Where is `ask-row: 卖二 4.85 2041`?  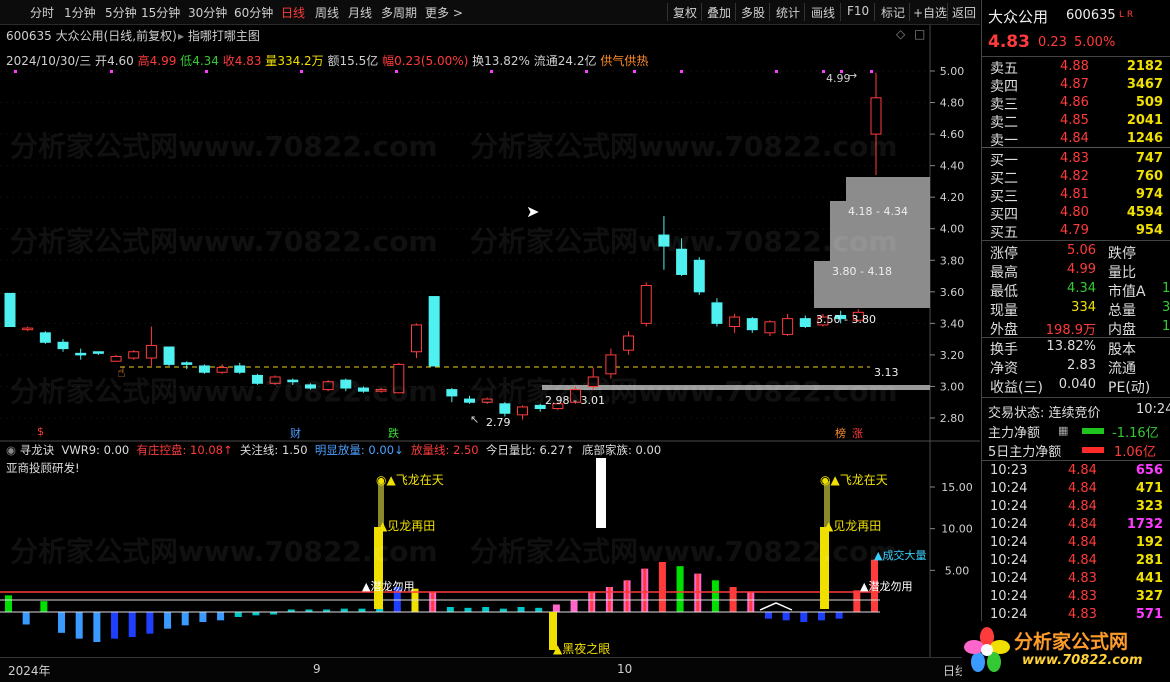 ask-row: 卖二 4.85 2041 is located at coordinates (1076, 121).